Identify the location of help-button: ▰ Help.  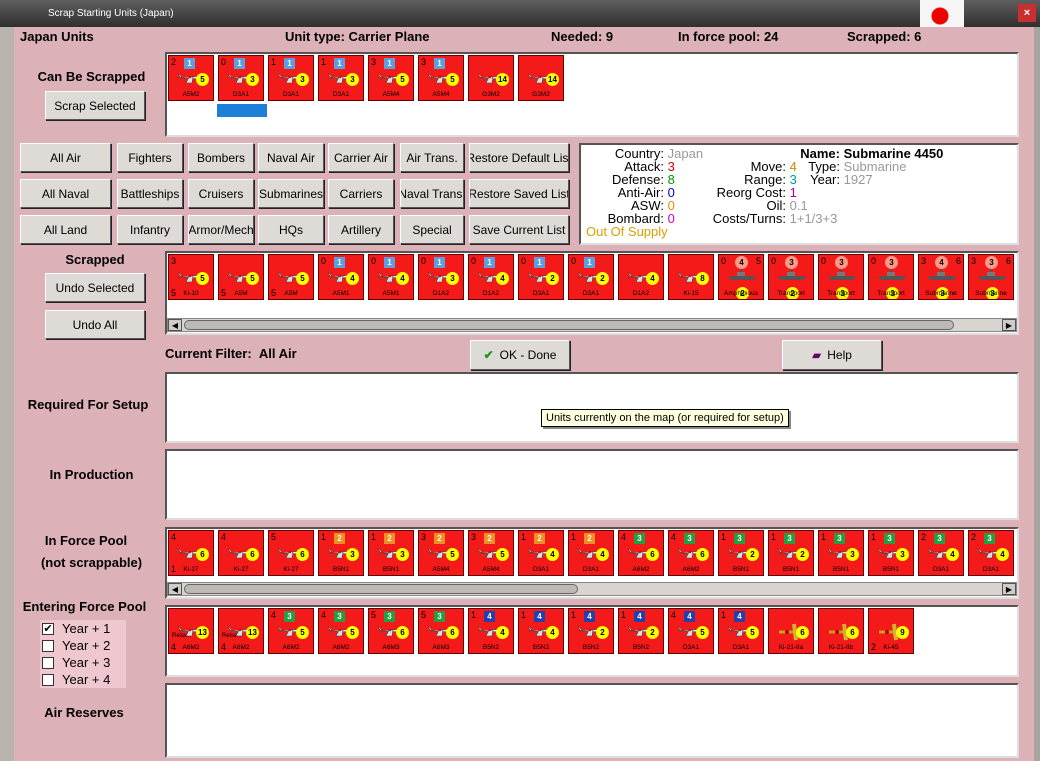
(832, 355).